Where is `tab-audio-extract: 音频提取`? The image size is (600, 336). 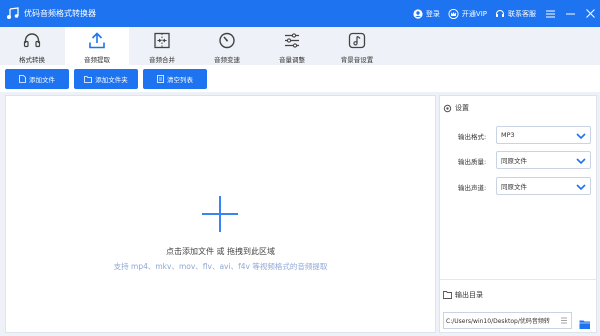
tab-audio-extract: 音频提取 is located at coordinates (97, 46).